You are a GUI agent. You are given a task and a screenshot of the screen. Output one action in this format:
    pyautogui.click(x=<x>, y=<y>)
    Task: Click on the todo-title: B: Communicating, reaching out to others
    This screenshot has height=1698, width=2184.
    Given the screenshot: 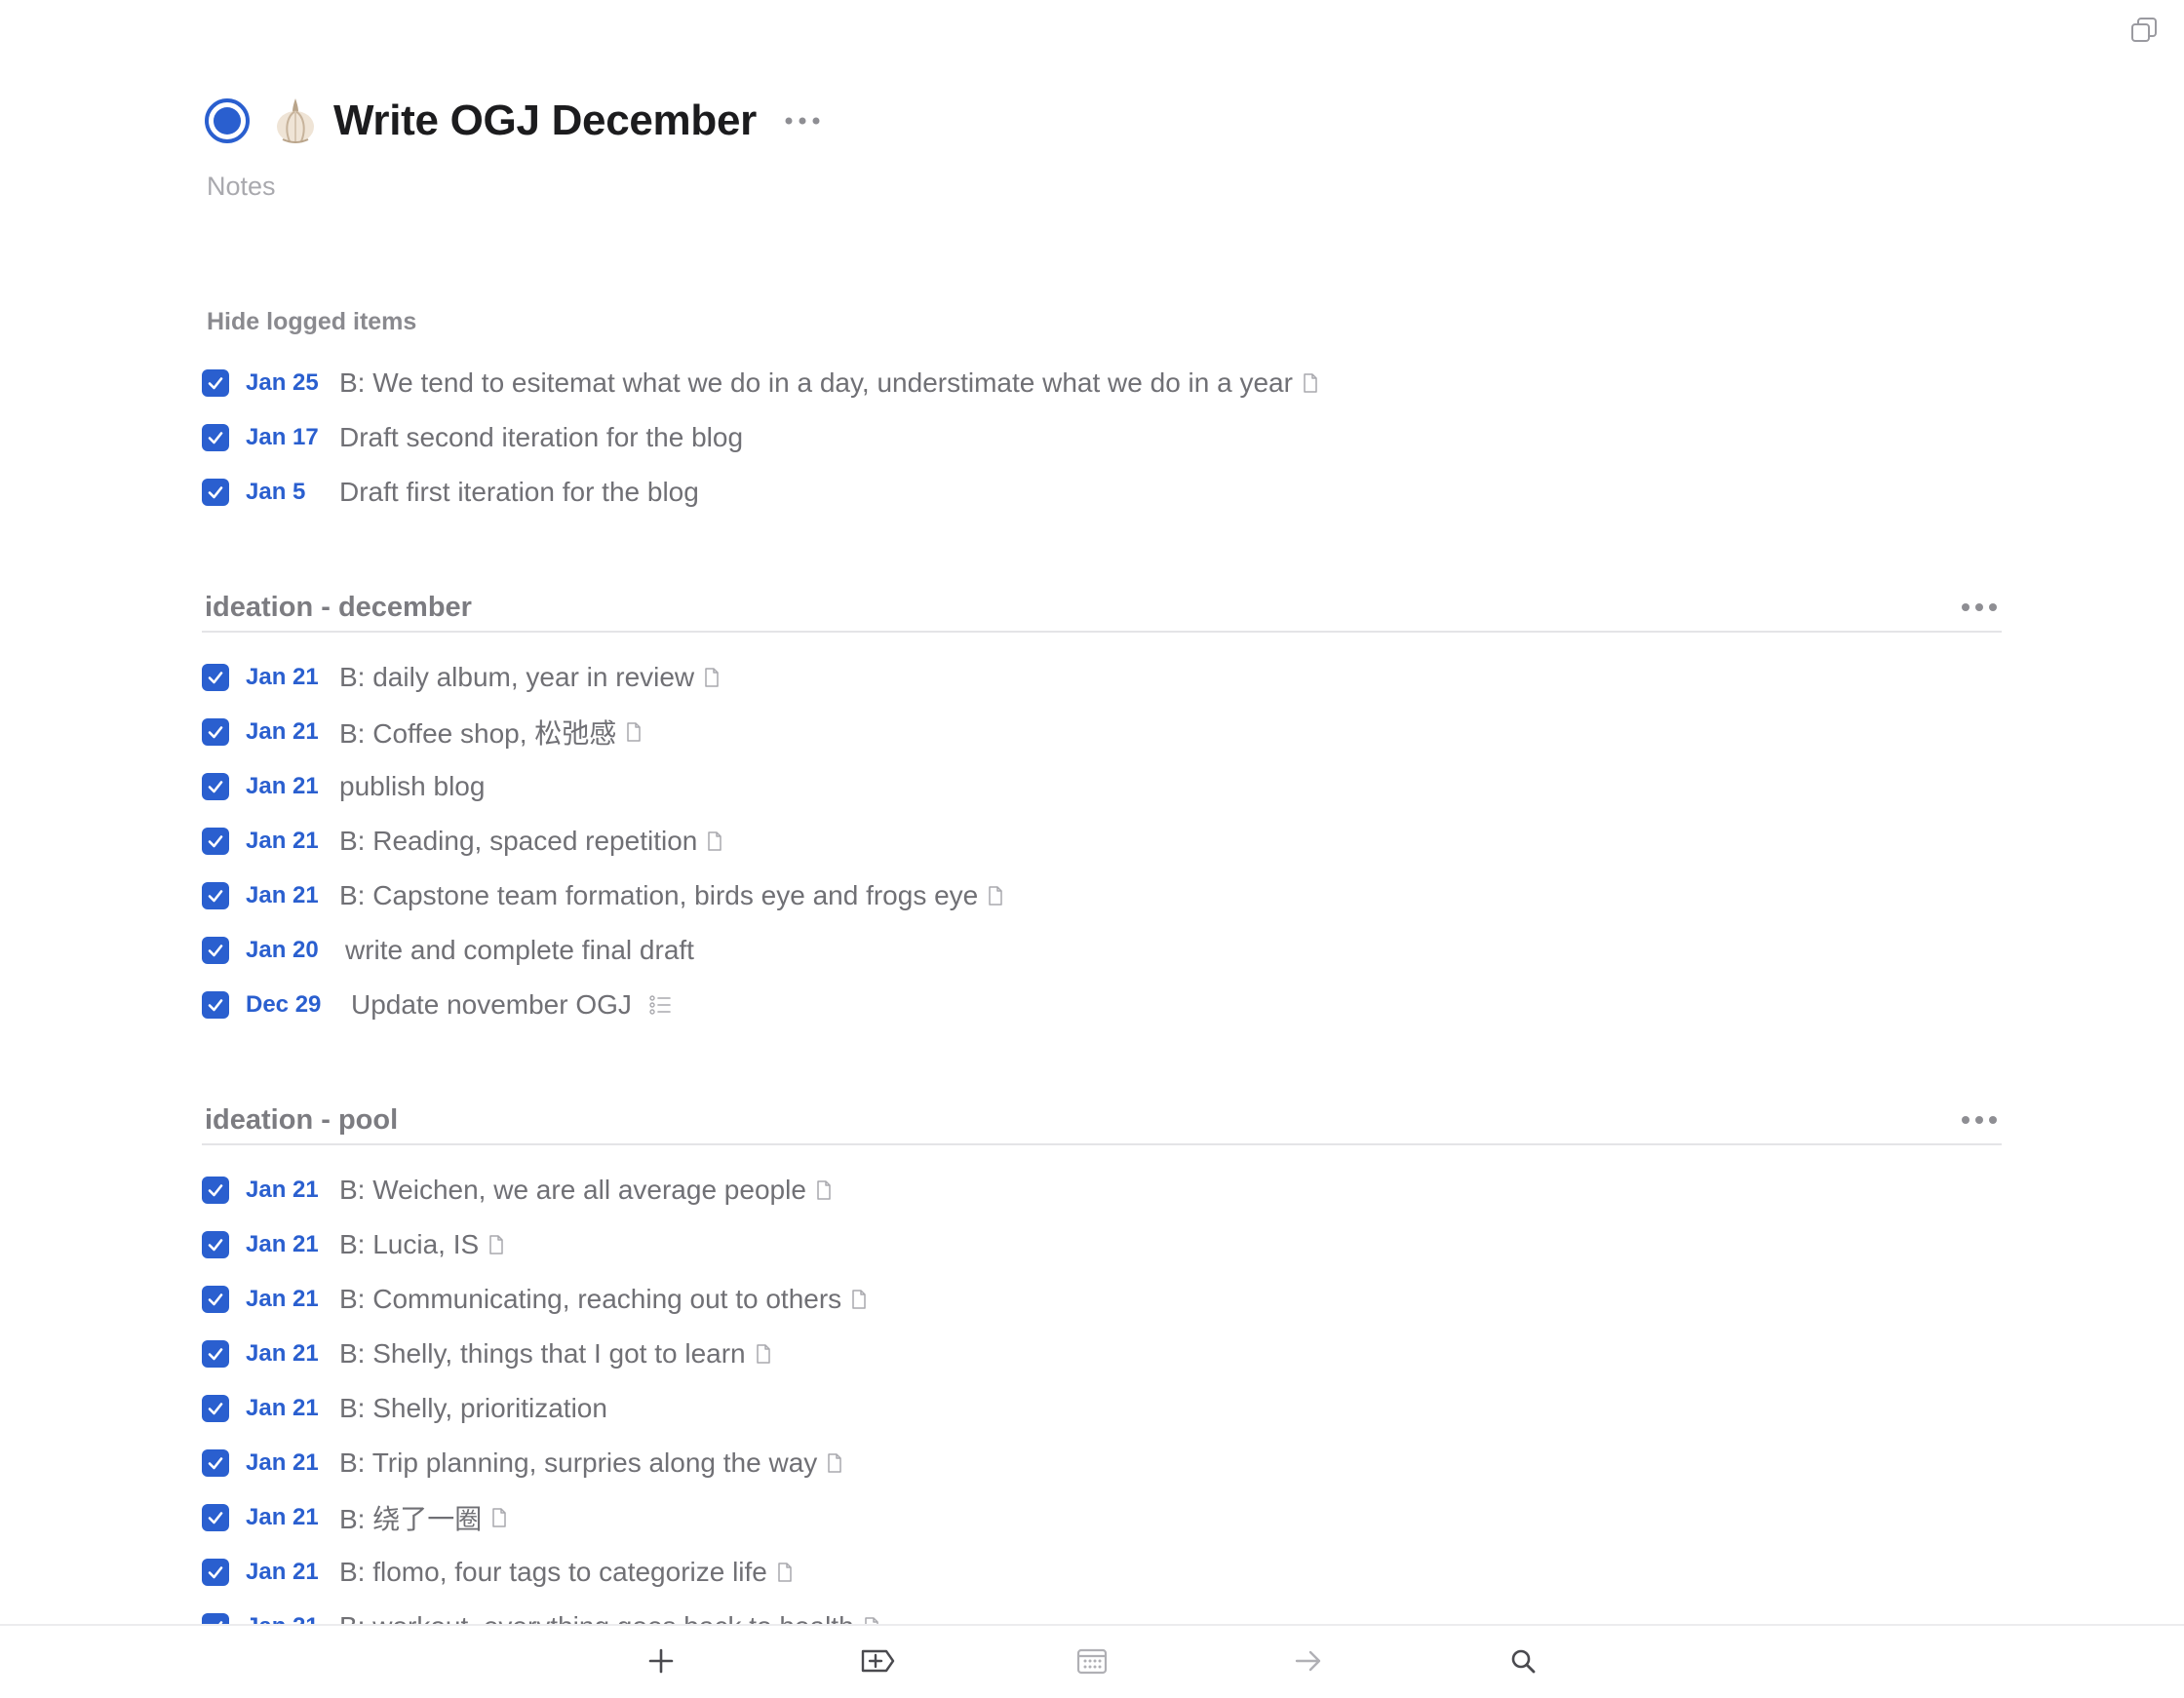 What is the action you would take?
    pyautogui.click(x=590, y=1299)
    